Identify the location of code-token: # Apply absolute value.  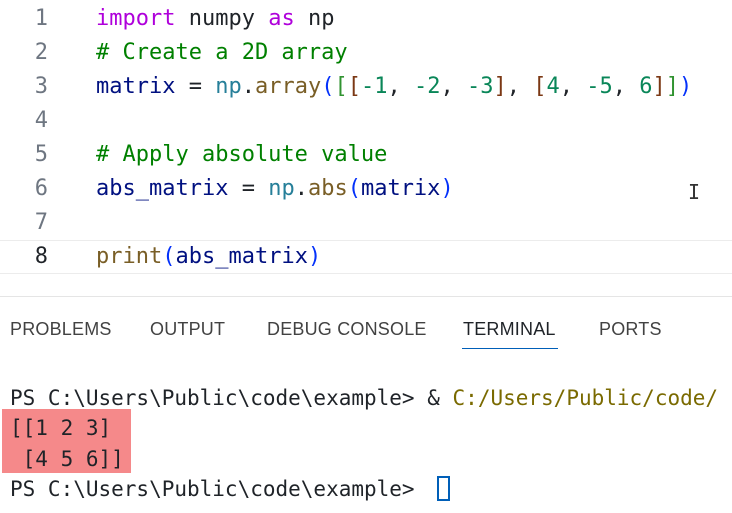
(242, 154).